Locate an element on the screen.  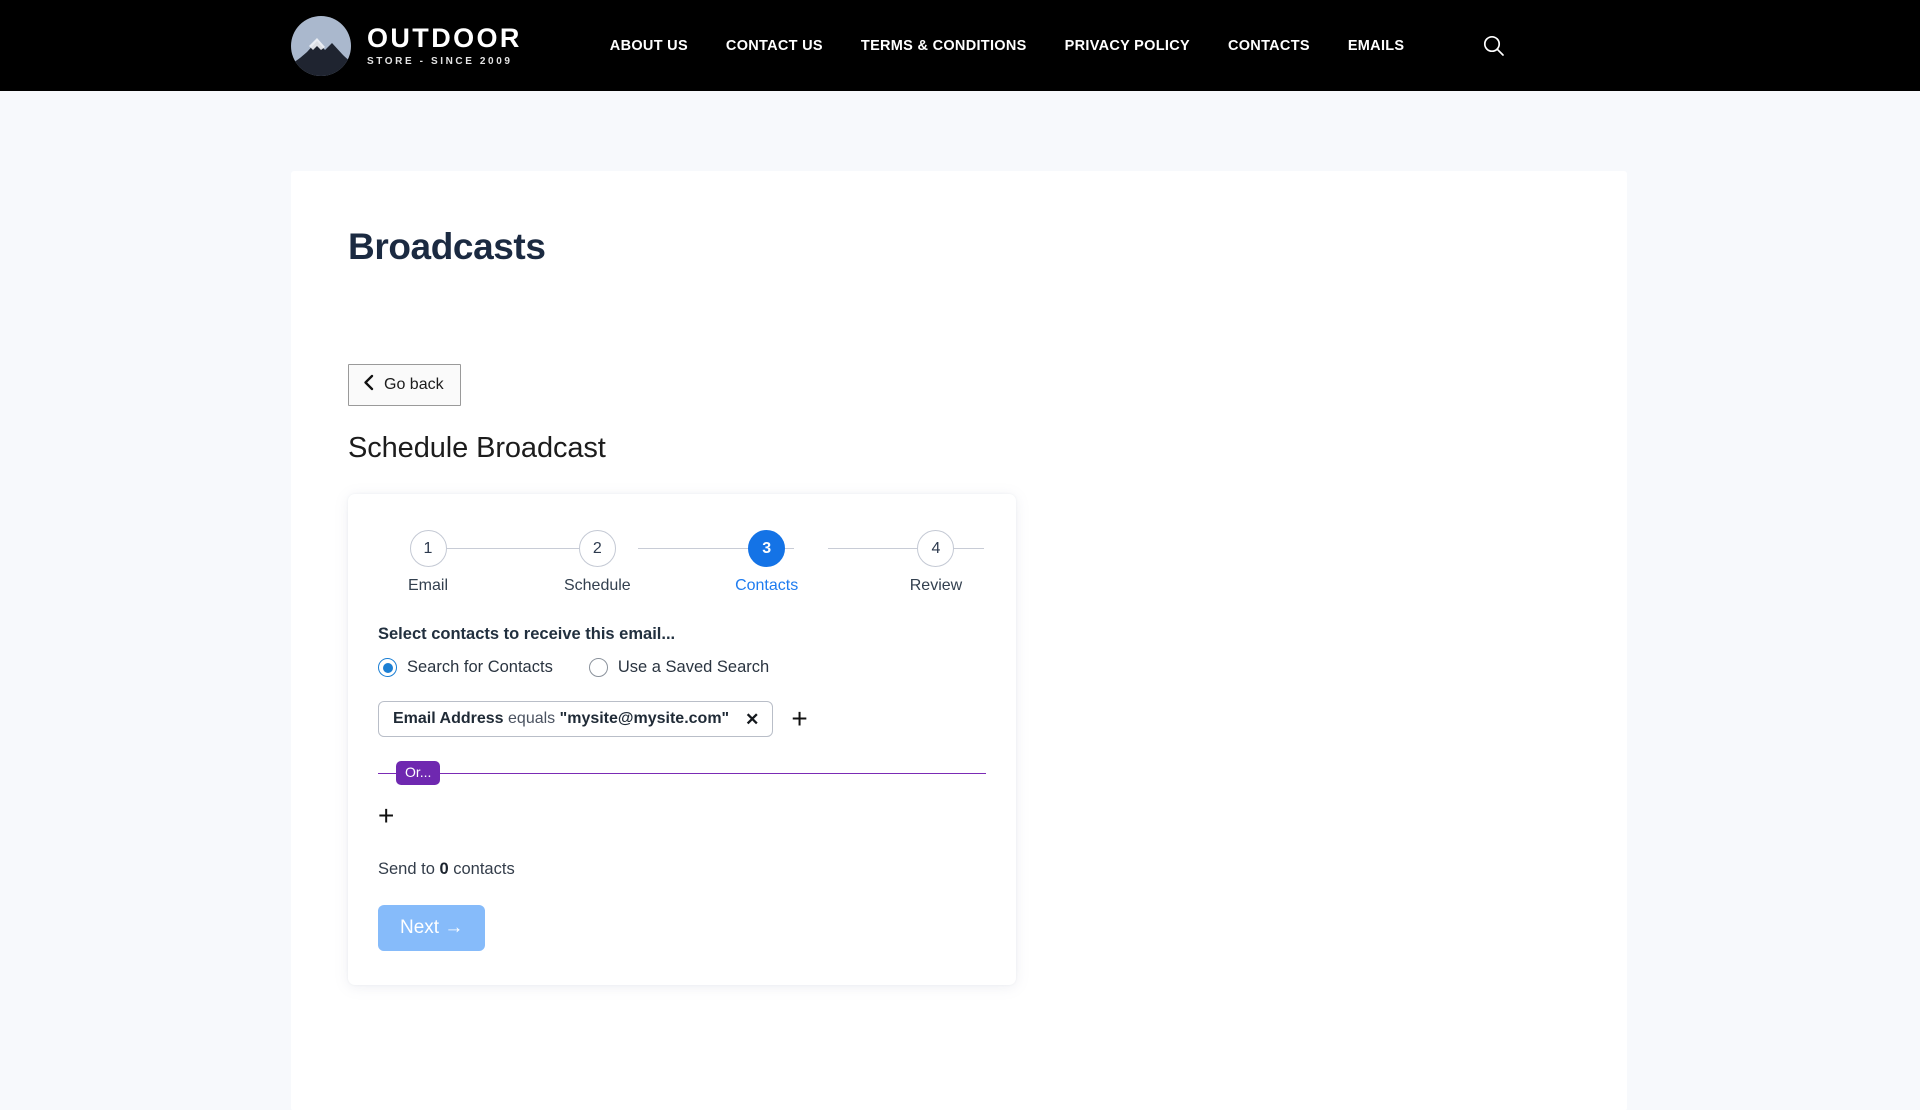
wizard-stepper: 1 Email 2 Schedule 3 Contacts 4 Review is located at coordinates (682, 562).